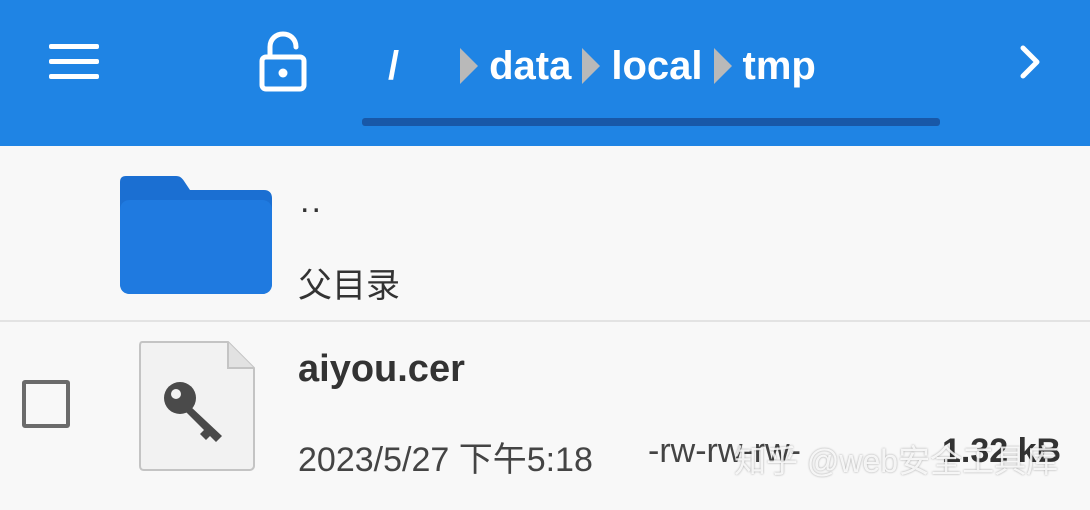  I want to click on file-select-checkbox, so click(46, 404).